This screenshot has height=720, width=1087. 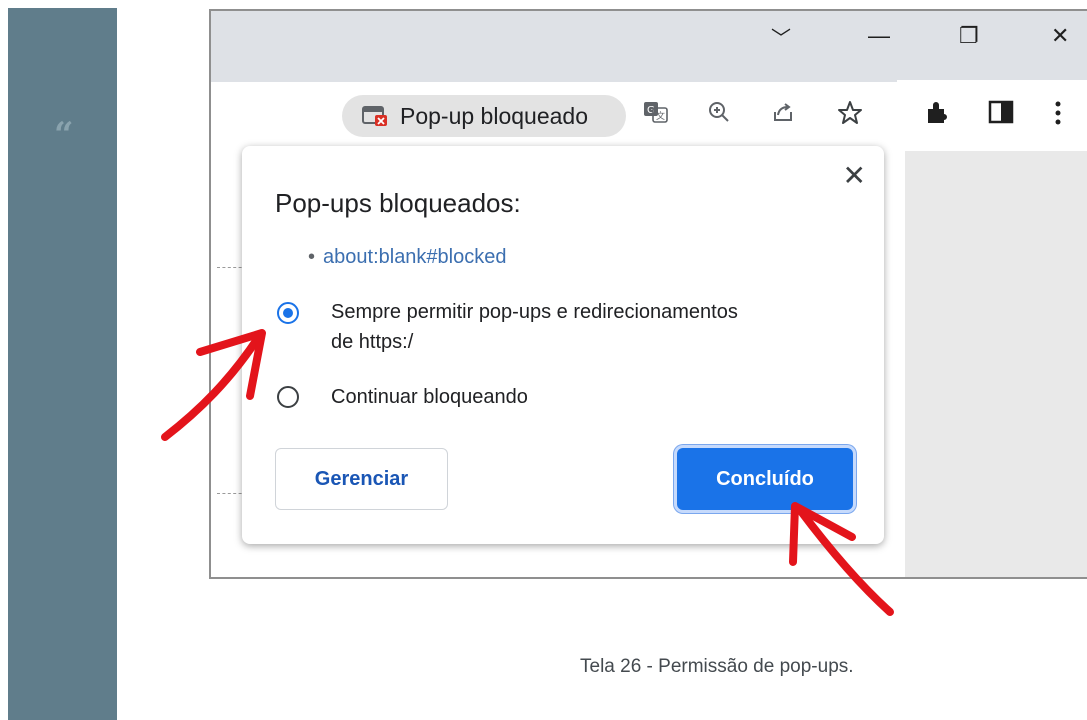 What do you see at coordinates (429, 397) in the screenshot?
I see `option-keep-blocking-label: Continuar bloqueando` at bounding box center [429, 397].